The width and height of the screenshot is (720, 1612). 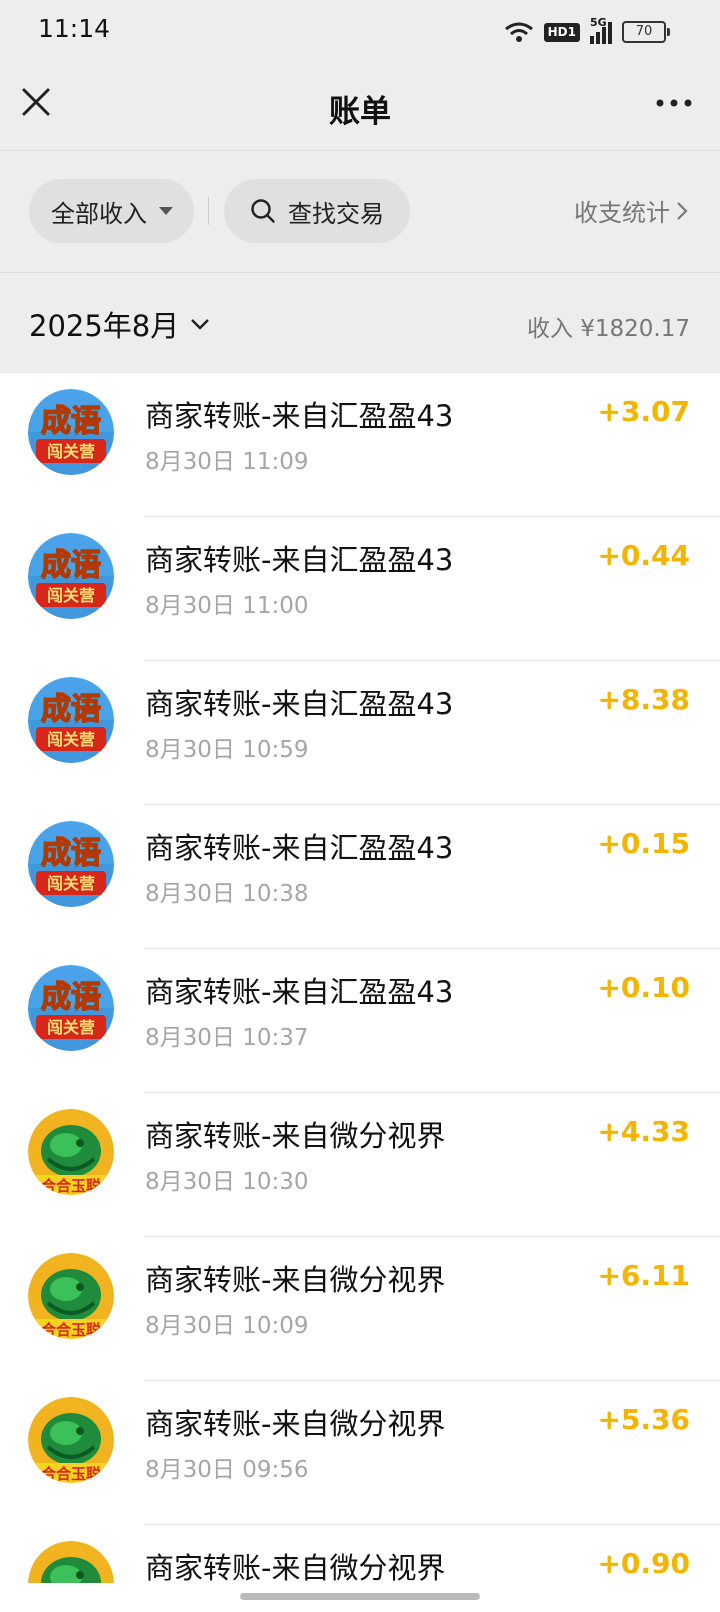 I want to click on month-selector: 2025年8月, so click(x=120, y=324).